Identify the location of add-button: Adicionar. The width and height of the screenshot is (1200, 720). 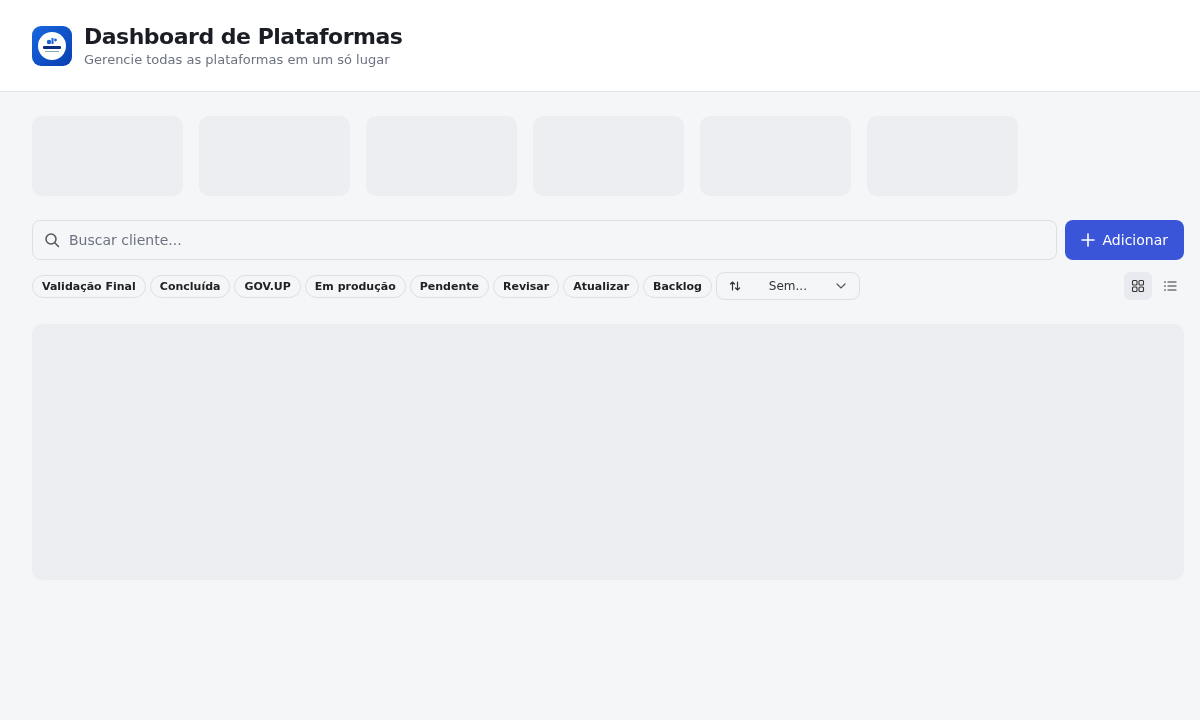
(1124, 240).